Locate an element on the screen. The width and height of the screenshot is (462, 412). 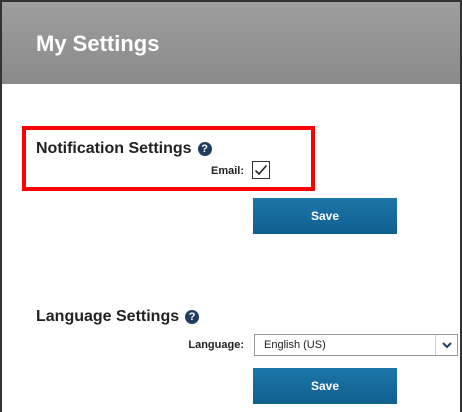
select-arrow is located at coordinates (446, 345).